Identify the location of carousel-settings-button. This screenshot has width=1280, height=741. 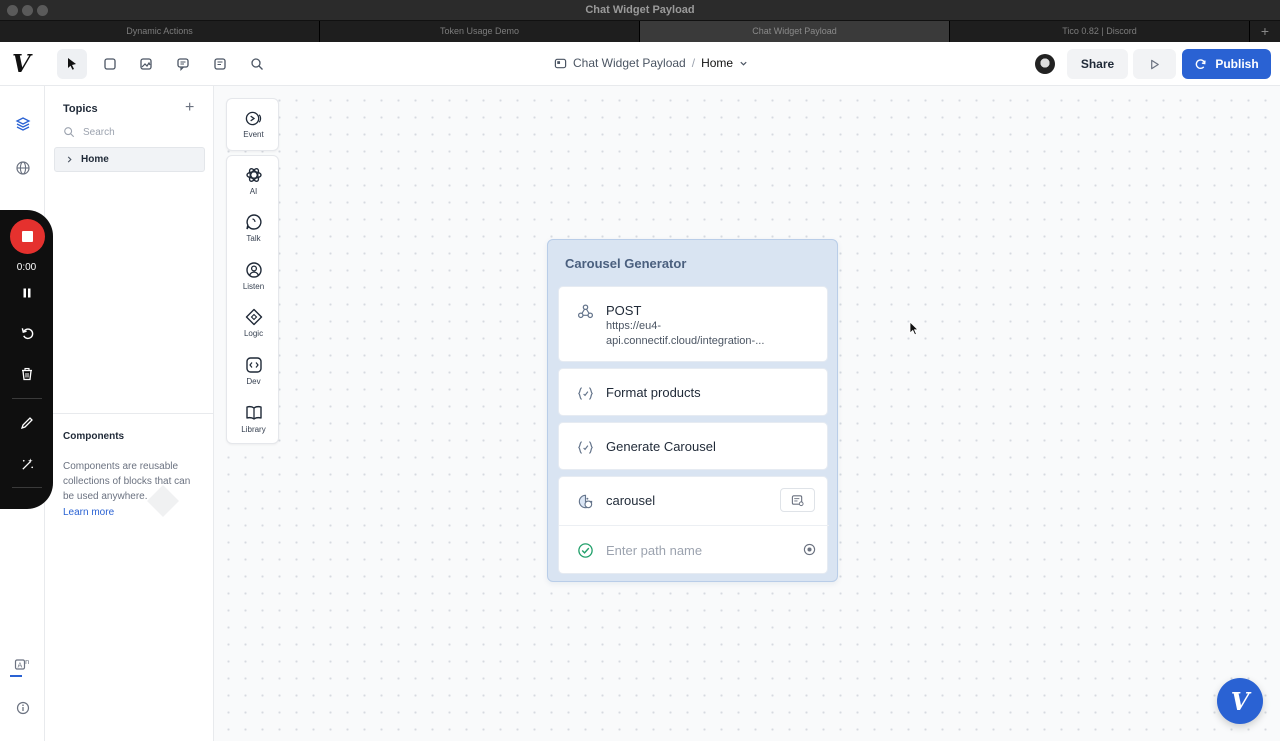
(797, 500).